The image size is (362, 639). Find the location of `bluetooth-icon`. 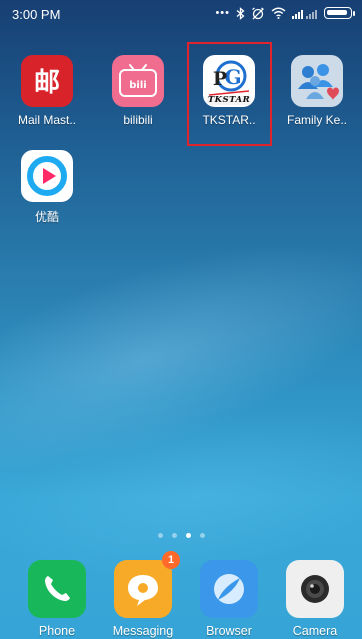

bluetooth-icon is located at coordinates (240, 13).